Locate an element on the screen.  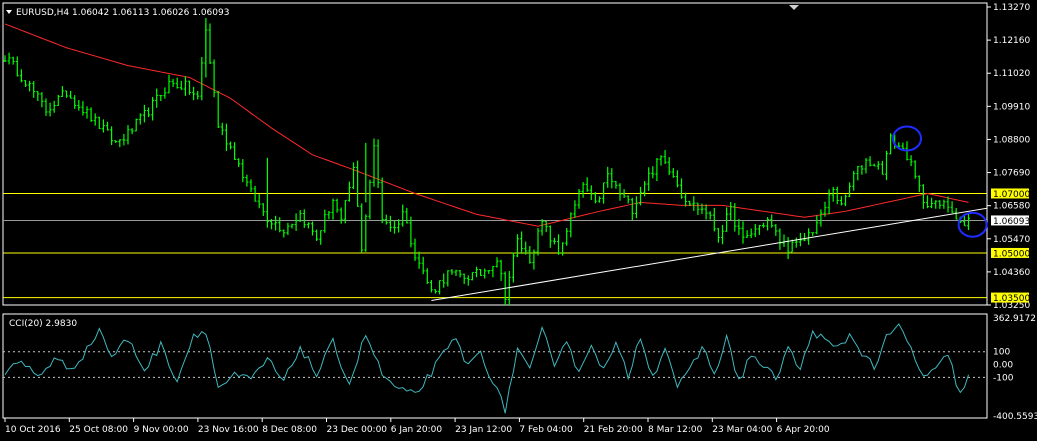
current-price-label: 1.06093 is located at coordinates (1011, 222).